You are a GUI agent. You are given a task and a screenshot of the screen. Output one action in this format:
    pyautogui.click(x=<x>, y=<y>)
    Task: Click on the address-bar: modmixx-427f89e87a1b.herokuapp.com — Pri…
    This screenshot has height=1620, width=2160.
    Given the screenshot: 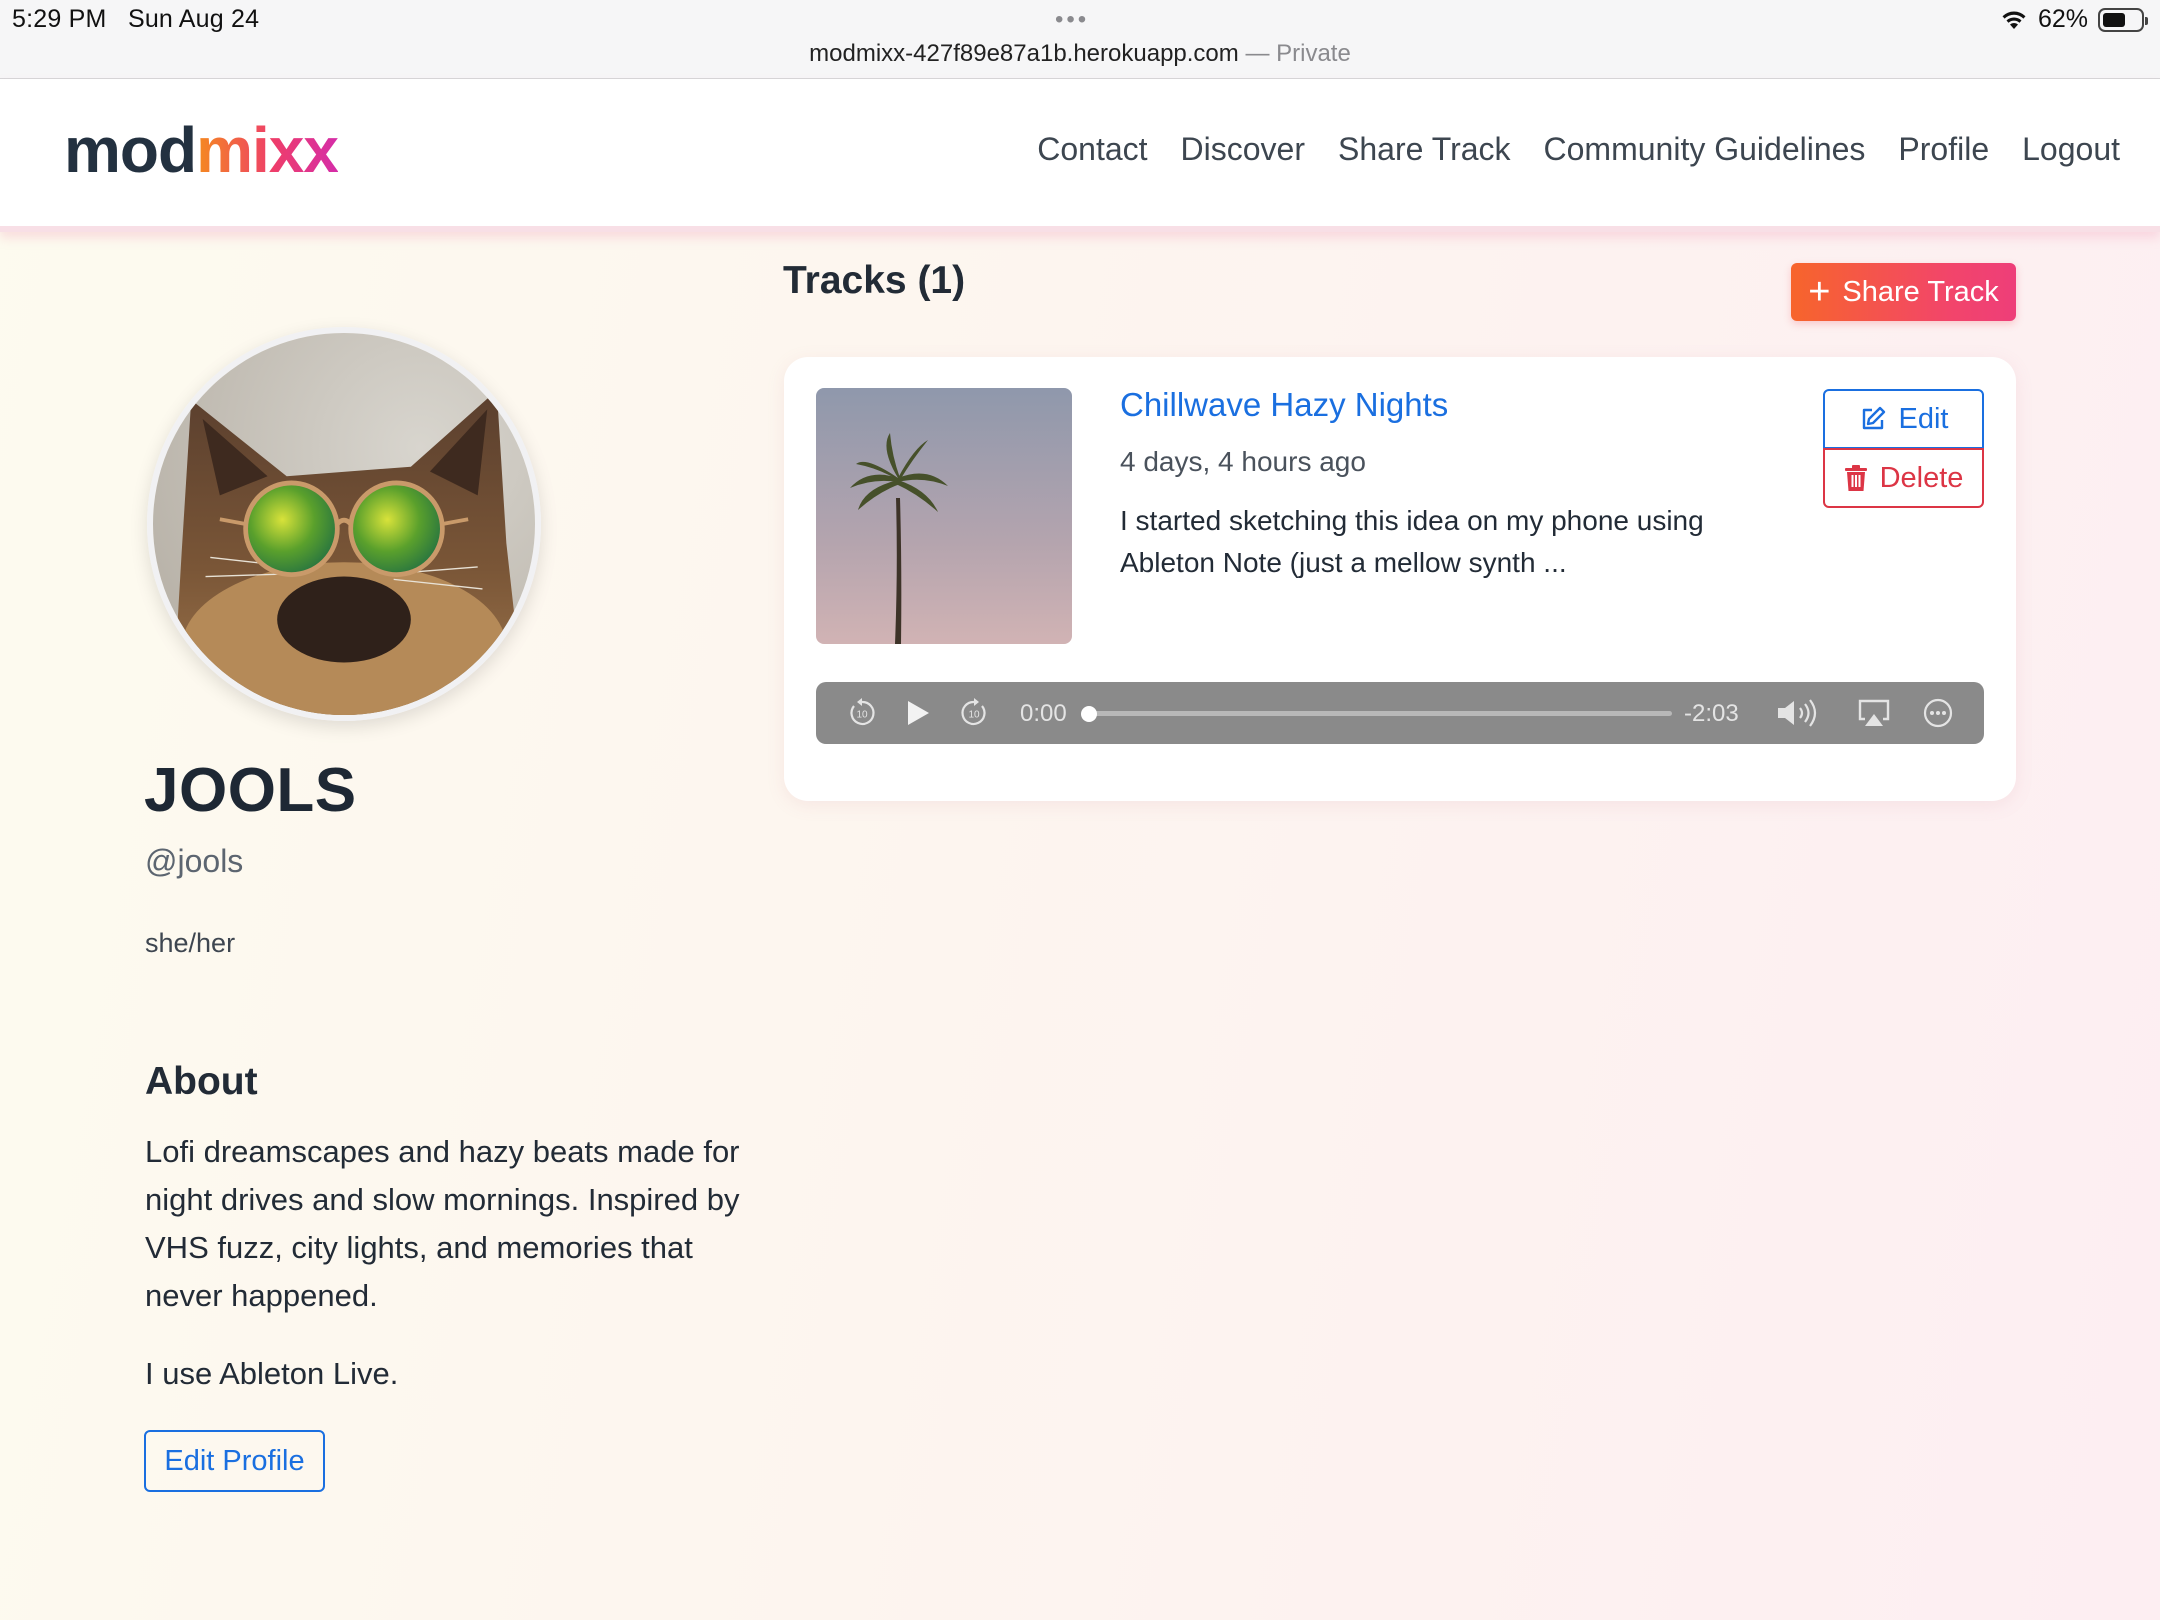 What is the action you would take?
    pyautogui.click(x=1080, y=54)
    